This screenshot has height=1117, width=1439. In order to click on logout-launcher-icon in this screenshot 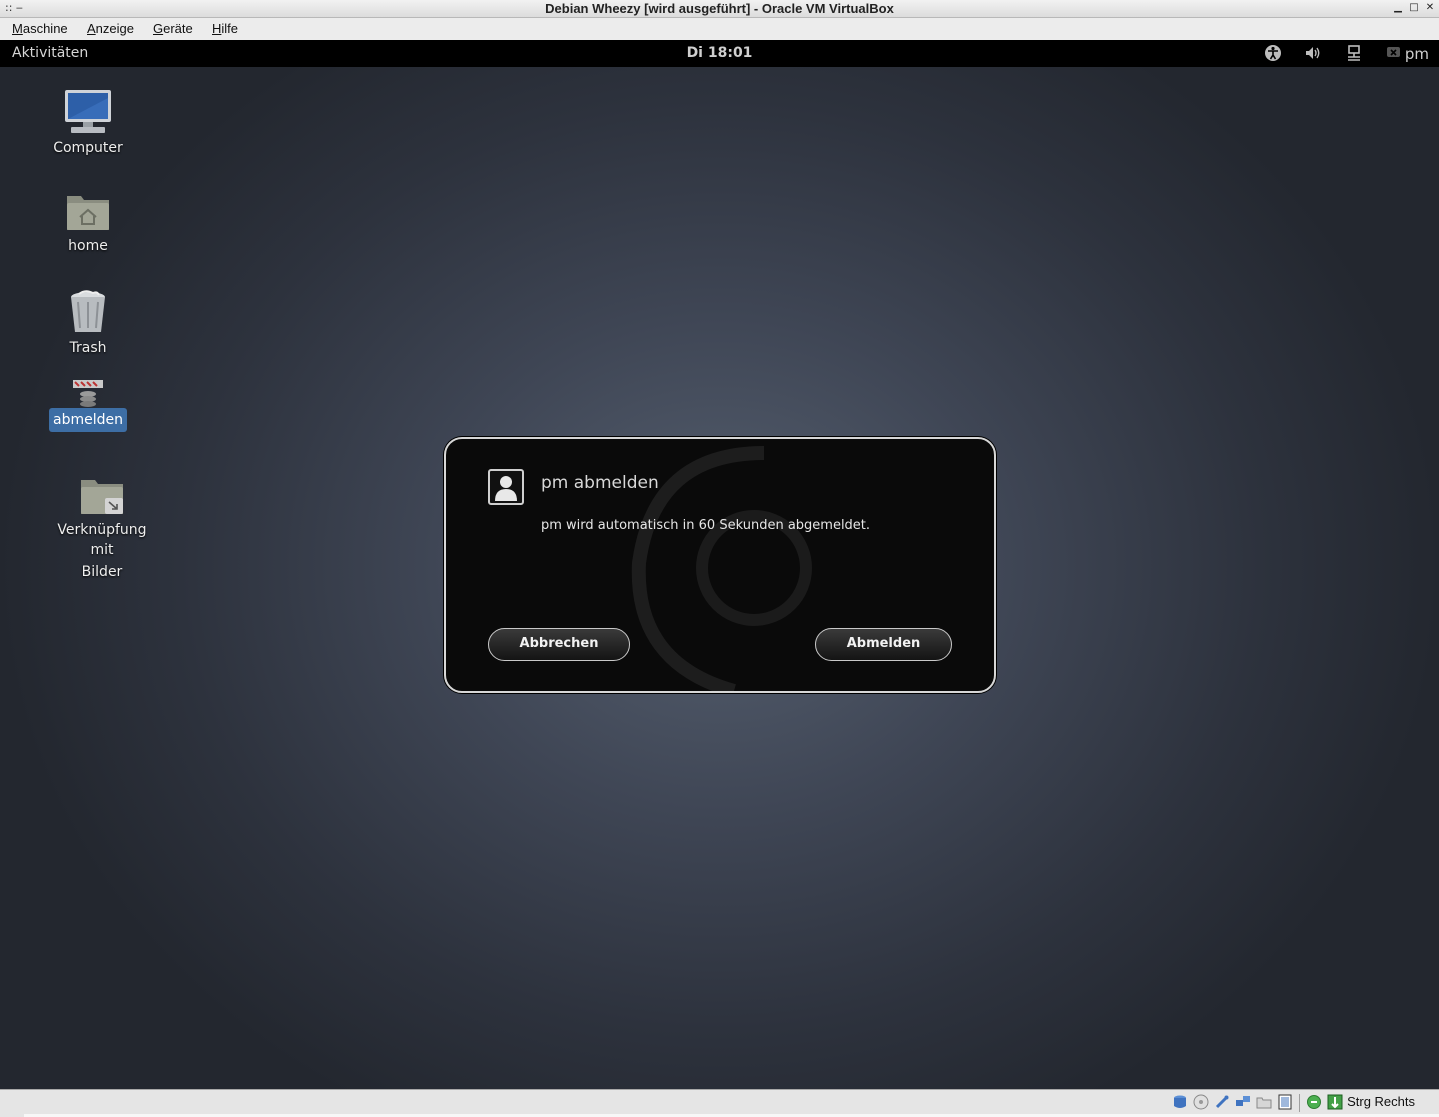, I will do `click(88, 393)`.